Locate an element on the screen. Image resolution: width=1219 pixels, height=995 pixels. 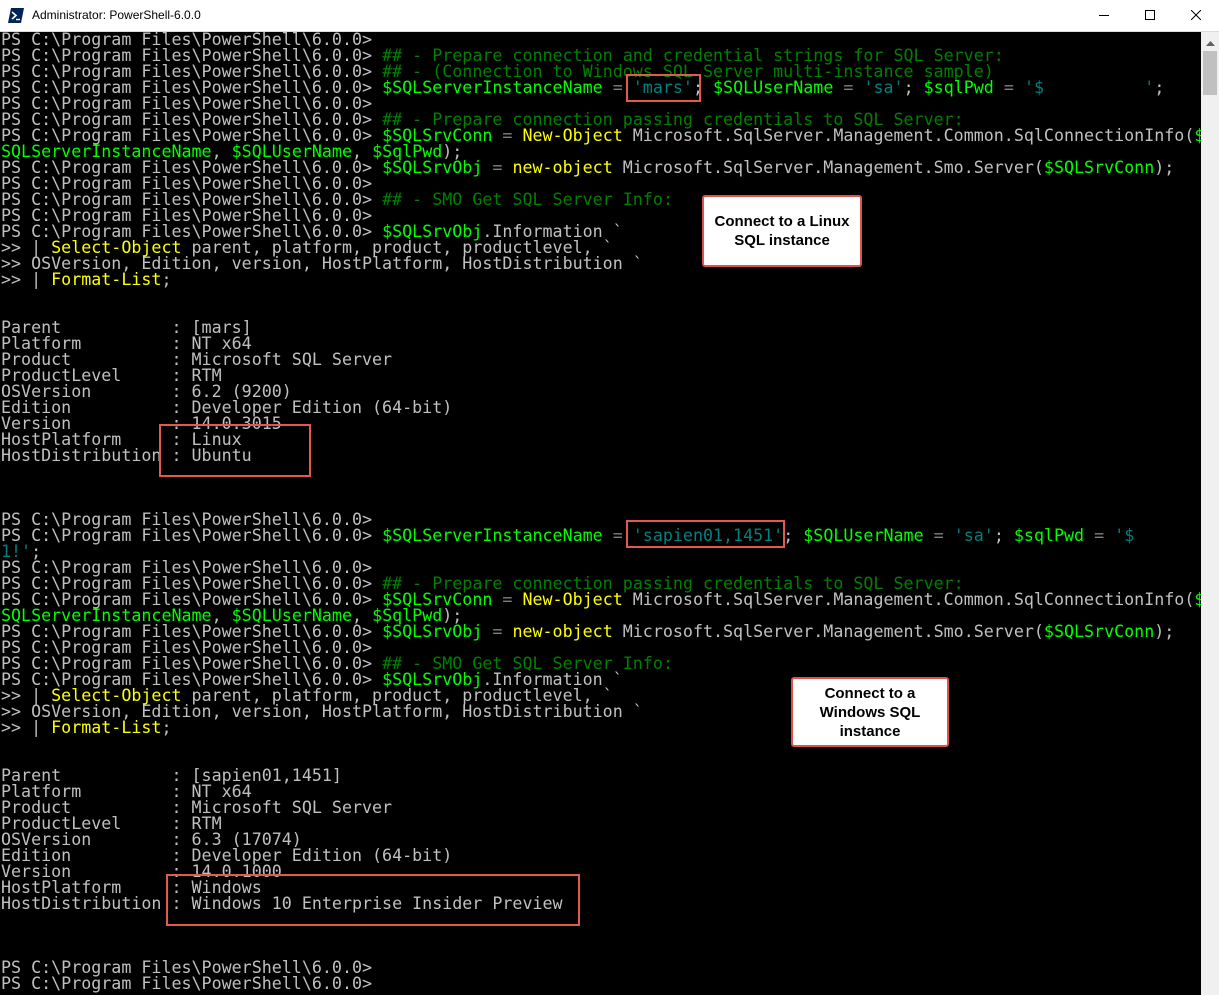
console-token: '$ 0 is located at coordinates (1124, 535).